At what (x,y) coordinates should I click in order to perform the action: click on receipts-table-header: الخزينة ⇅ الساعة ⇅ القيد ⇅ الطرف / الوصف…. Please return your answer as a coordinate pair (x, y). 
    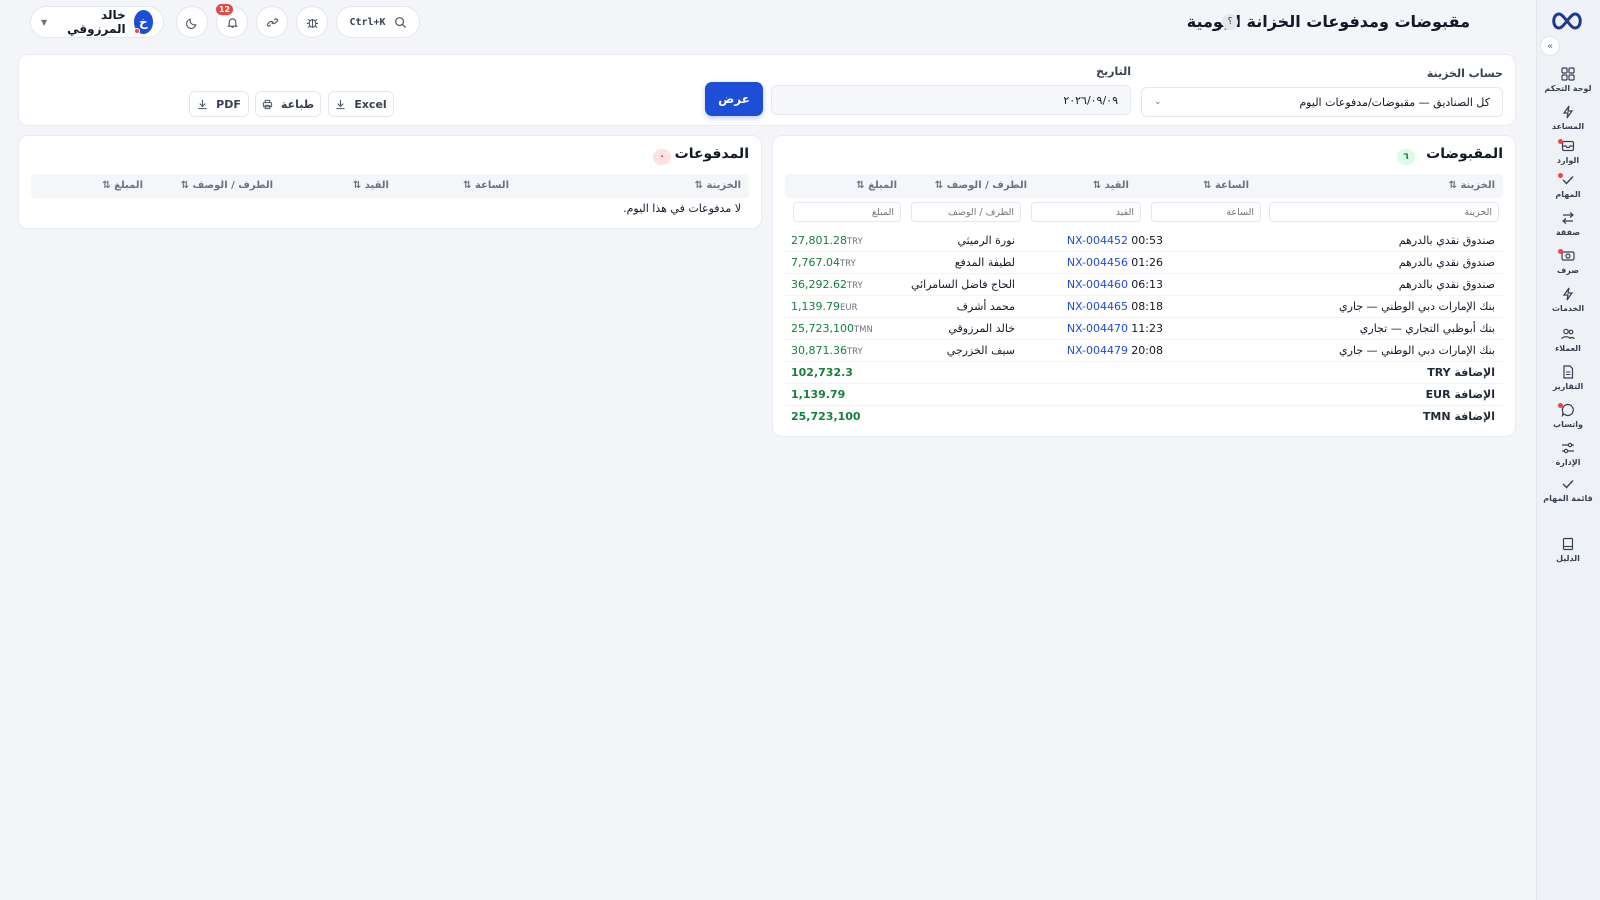
    Looking at the image, I should click on (1144, 186).